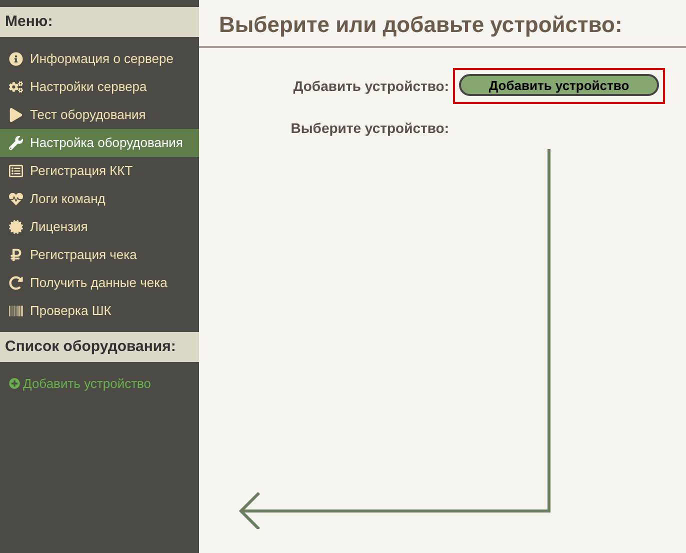 The image size is (686, 553). I want to click on plus-icon, so click(14, 384).